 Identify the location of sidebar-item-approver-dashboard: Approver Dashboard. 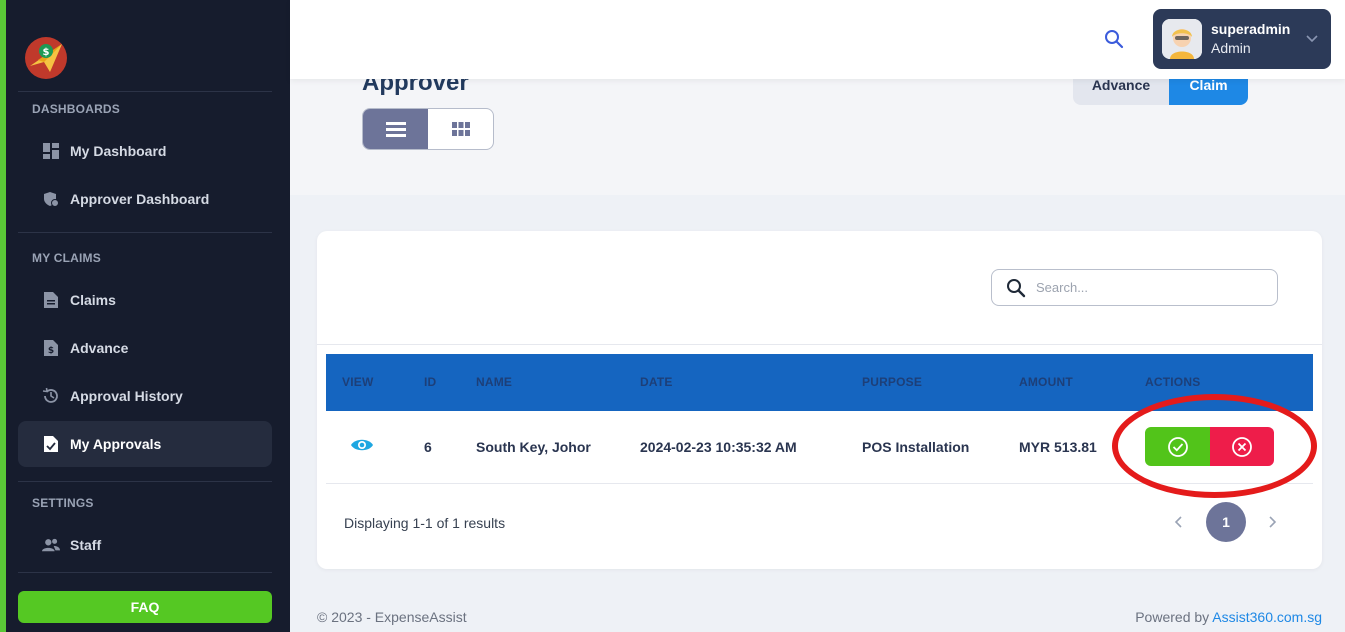
(145, 199).